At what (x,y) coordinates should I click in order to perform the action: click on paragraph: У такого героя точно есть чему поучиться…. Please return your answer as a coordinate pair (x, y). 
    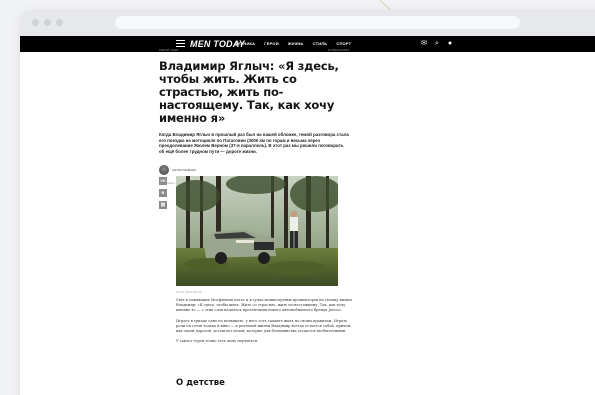
    Looking at the image, I should click on (217, 341).